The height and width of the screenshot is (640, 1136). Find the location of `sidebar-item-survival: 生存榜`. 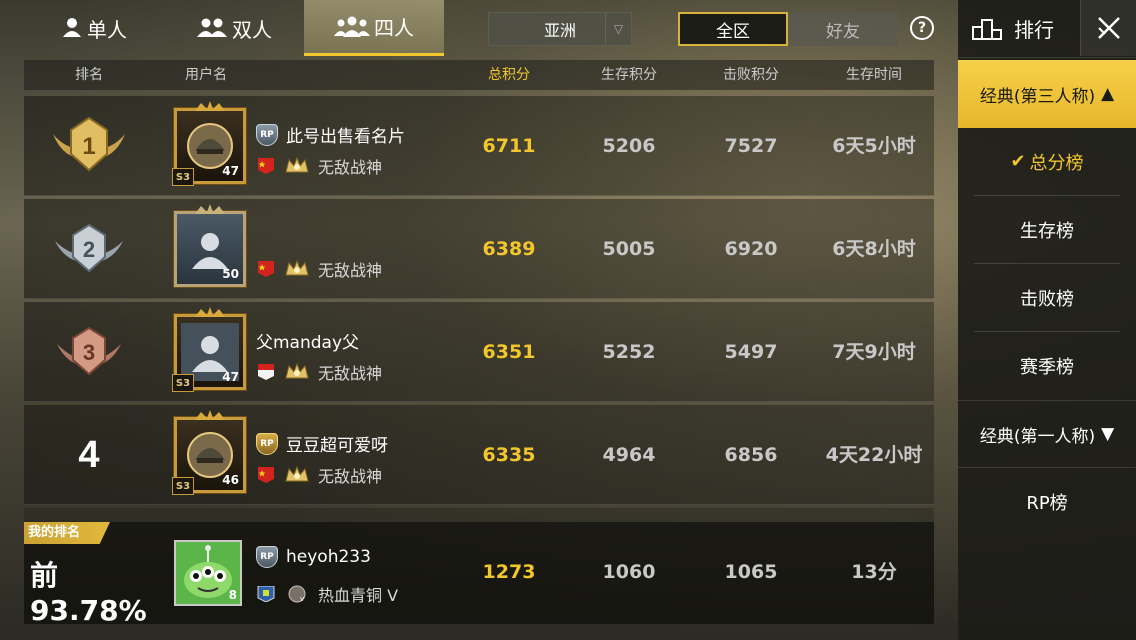

sidebar-item-survival: 生存榜 is located at coordinates (1047, 230).